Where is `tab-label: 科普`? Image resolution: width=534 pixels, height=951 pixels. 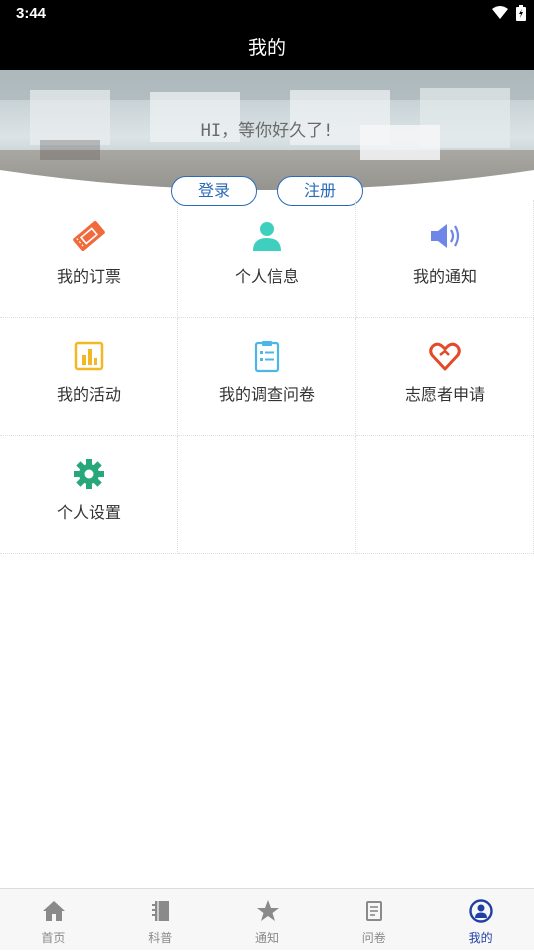 tab-label: 科普 is located at coordinates (160, 938).